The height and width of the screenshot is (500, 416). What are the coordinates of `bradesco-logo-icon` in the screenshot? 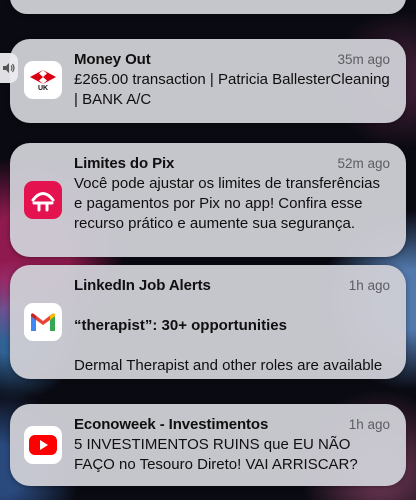 It's located at (43, 200).